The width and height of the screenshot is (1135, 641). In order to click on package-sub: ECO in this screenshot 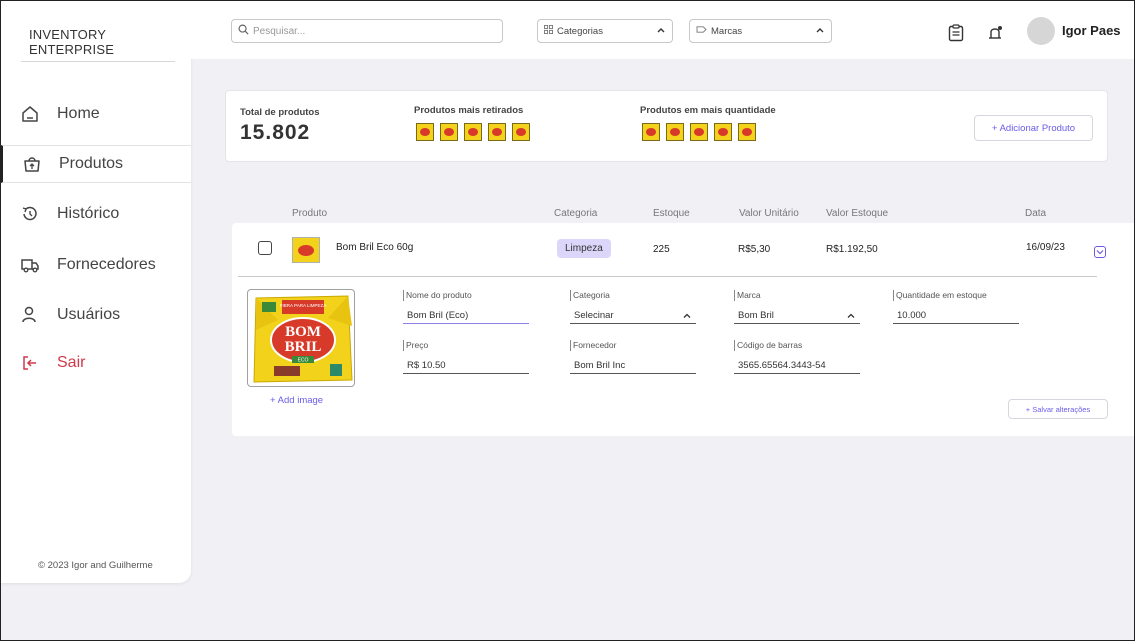, I will do `click(303, 361)`.